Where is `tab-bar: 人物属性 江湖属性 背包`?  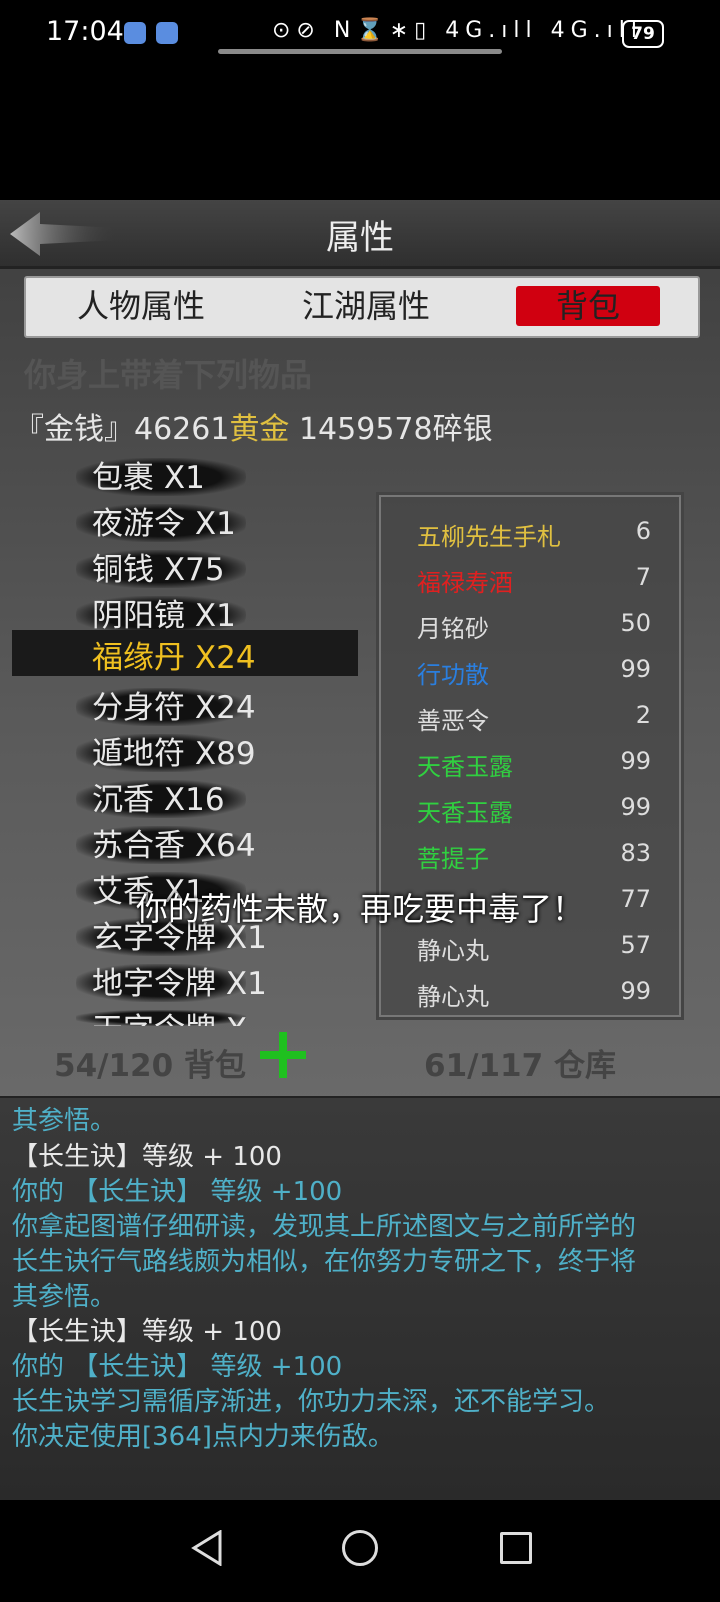 tab-bar: 人物属性 江湖属性 背包 is located at coordinates (362, 307).